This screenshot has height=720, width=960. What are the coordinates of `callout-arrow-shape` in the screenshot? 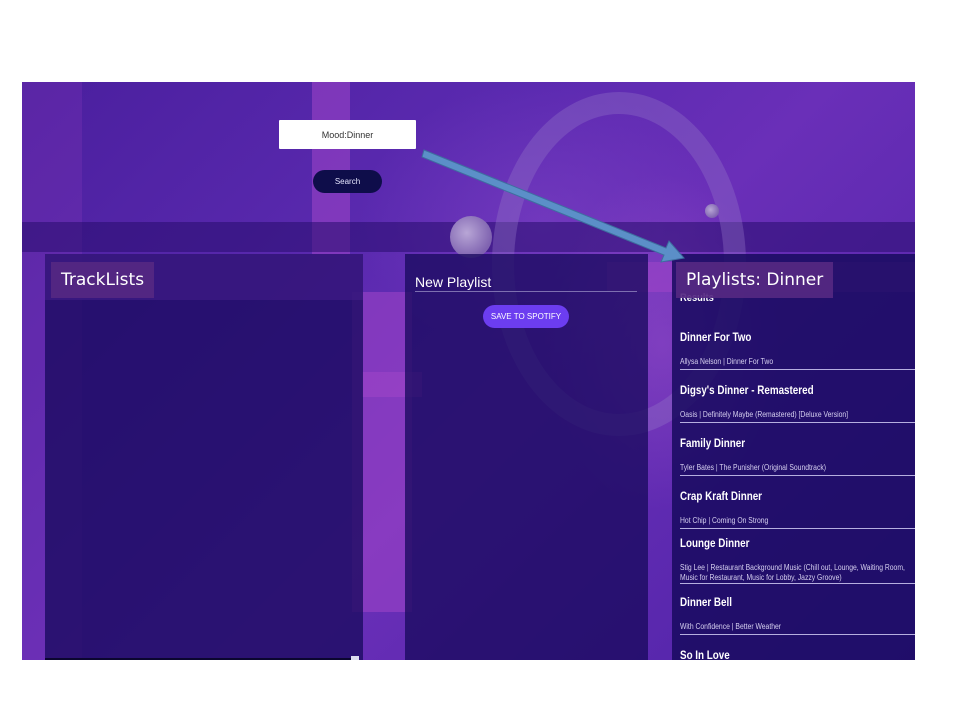 It's located at (553, 206).